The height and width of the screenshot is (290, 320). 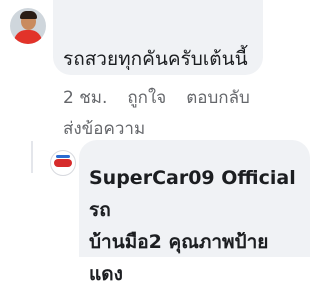 I want to click on comment-time: 2 ชม., so click(x=85, y=98).